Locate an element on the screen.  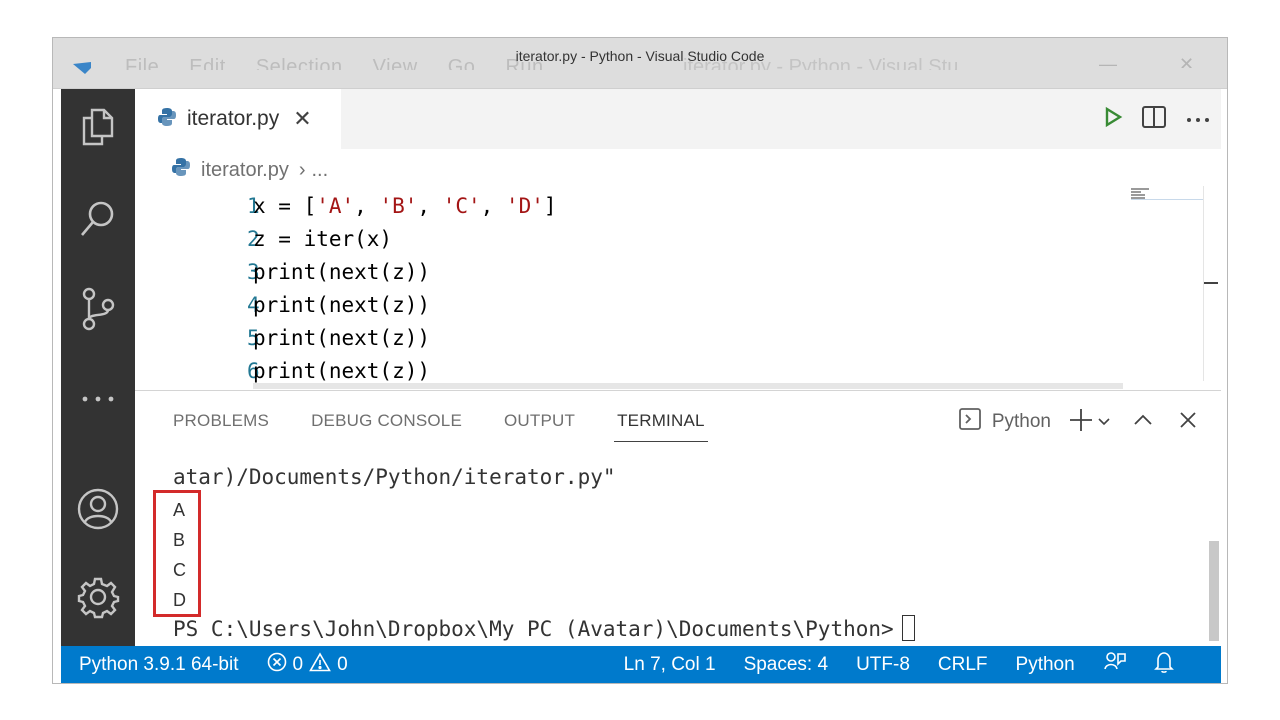
code-line: 2 z = iter(x) is located at coordinates (263, 238).